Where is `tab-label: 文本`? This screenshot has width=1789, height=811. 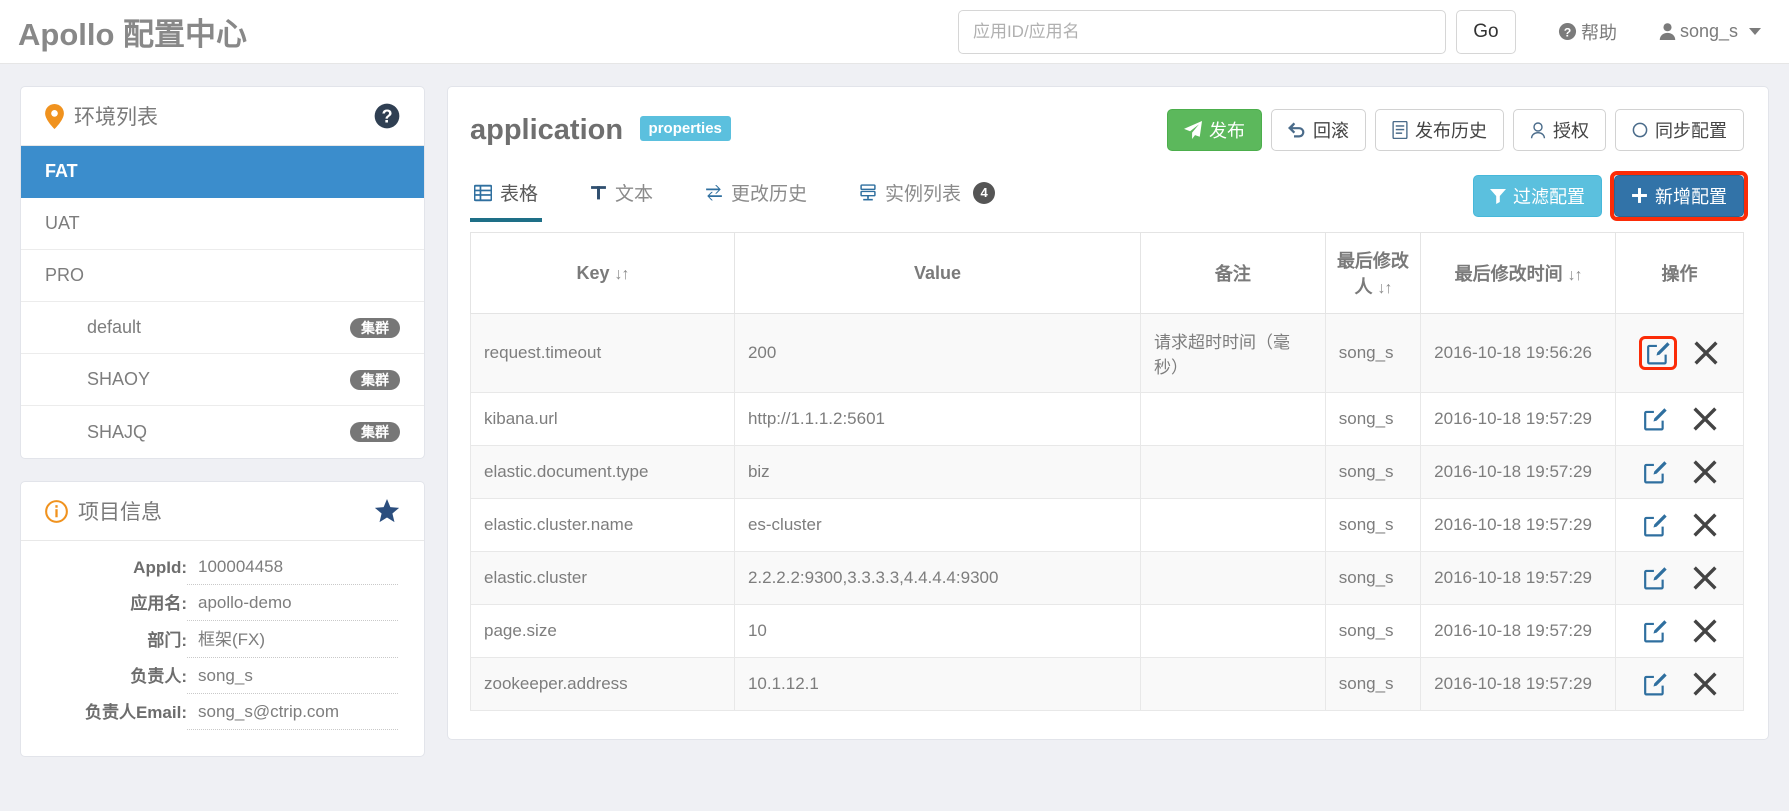
tab-label: 文本 is located at coordinates (634, 194).